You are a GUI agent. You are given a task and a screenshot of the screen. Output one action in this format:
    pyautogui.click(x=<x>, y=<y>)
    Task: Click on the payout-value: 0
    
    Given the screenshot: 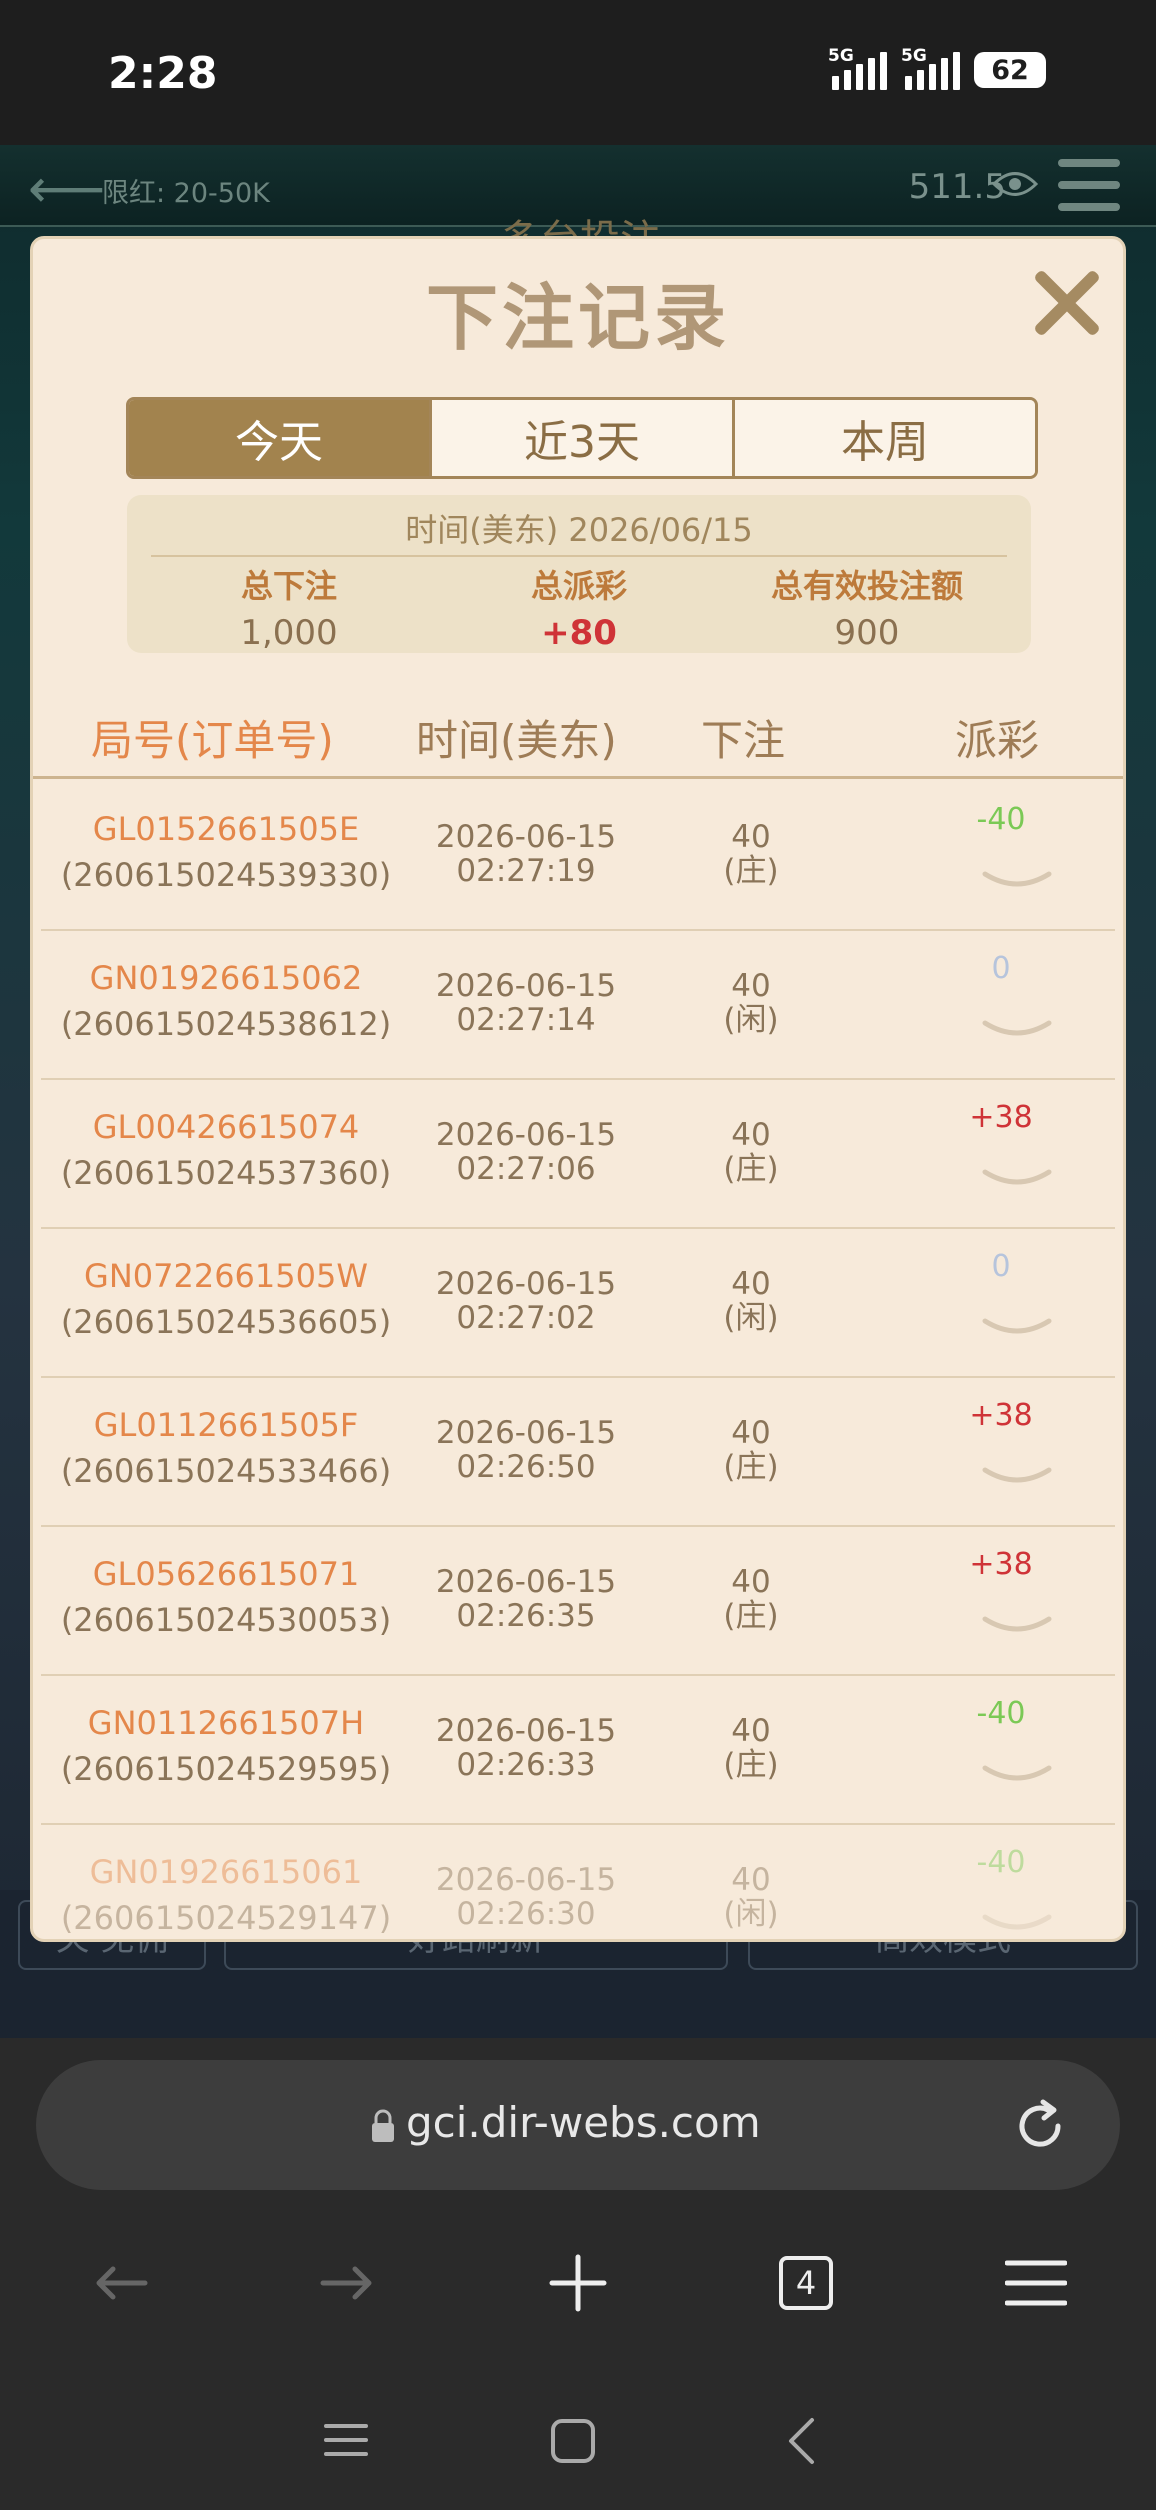 What is the action you would take?
    pyautogui.click(x=1001, y=968)
    